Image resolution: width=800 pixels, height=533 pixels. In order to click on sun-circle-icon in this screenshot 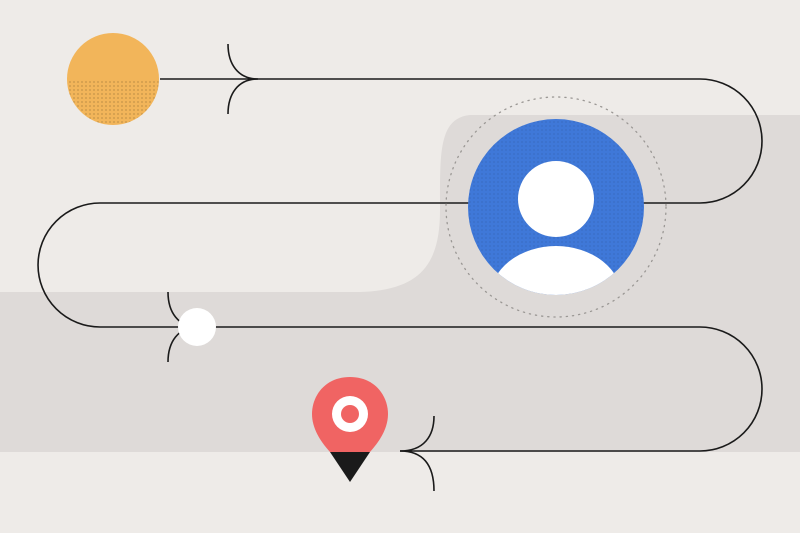, I will do `click(113, 79)`.